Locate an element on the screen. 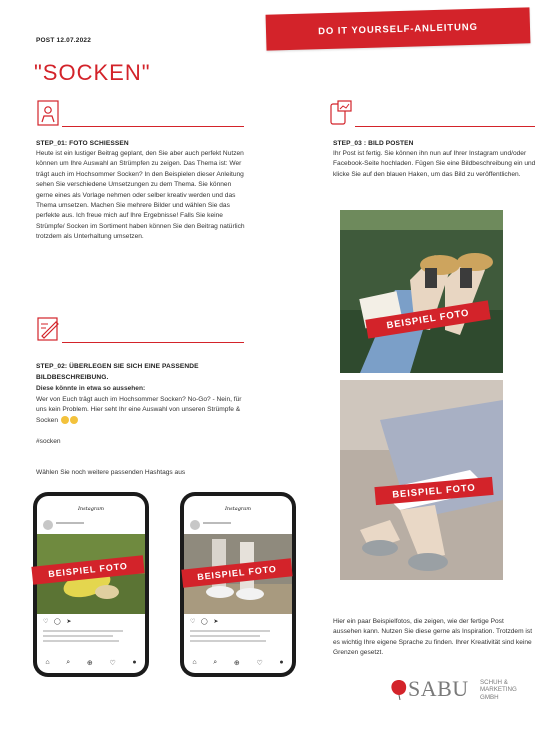 This screenshot has height=751, width=554. phone-screen: Instagram ♡ ◯ ➤ ⌂ ⌕ ⊕ ♡ ● is located at coordinates (91, 584).